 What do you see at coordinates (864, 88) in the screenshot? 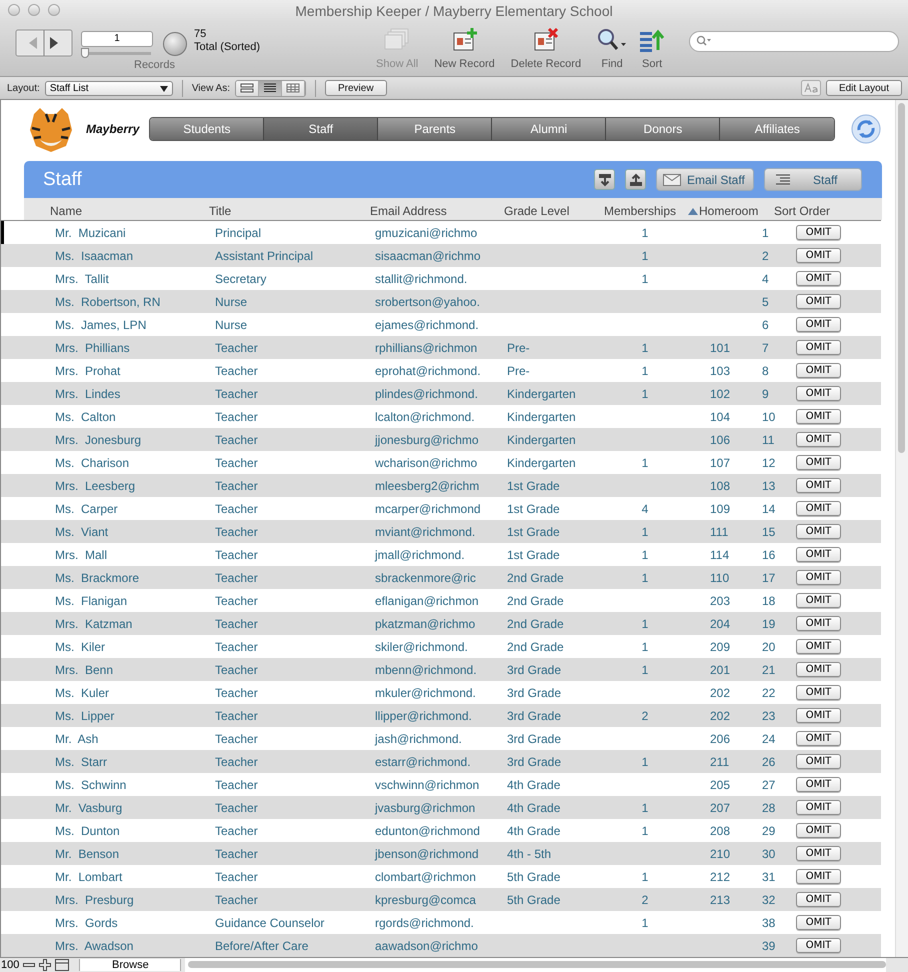
I see `edit-layout-button: Edit Layout` at bounding box center [864, 88].